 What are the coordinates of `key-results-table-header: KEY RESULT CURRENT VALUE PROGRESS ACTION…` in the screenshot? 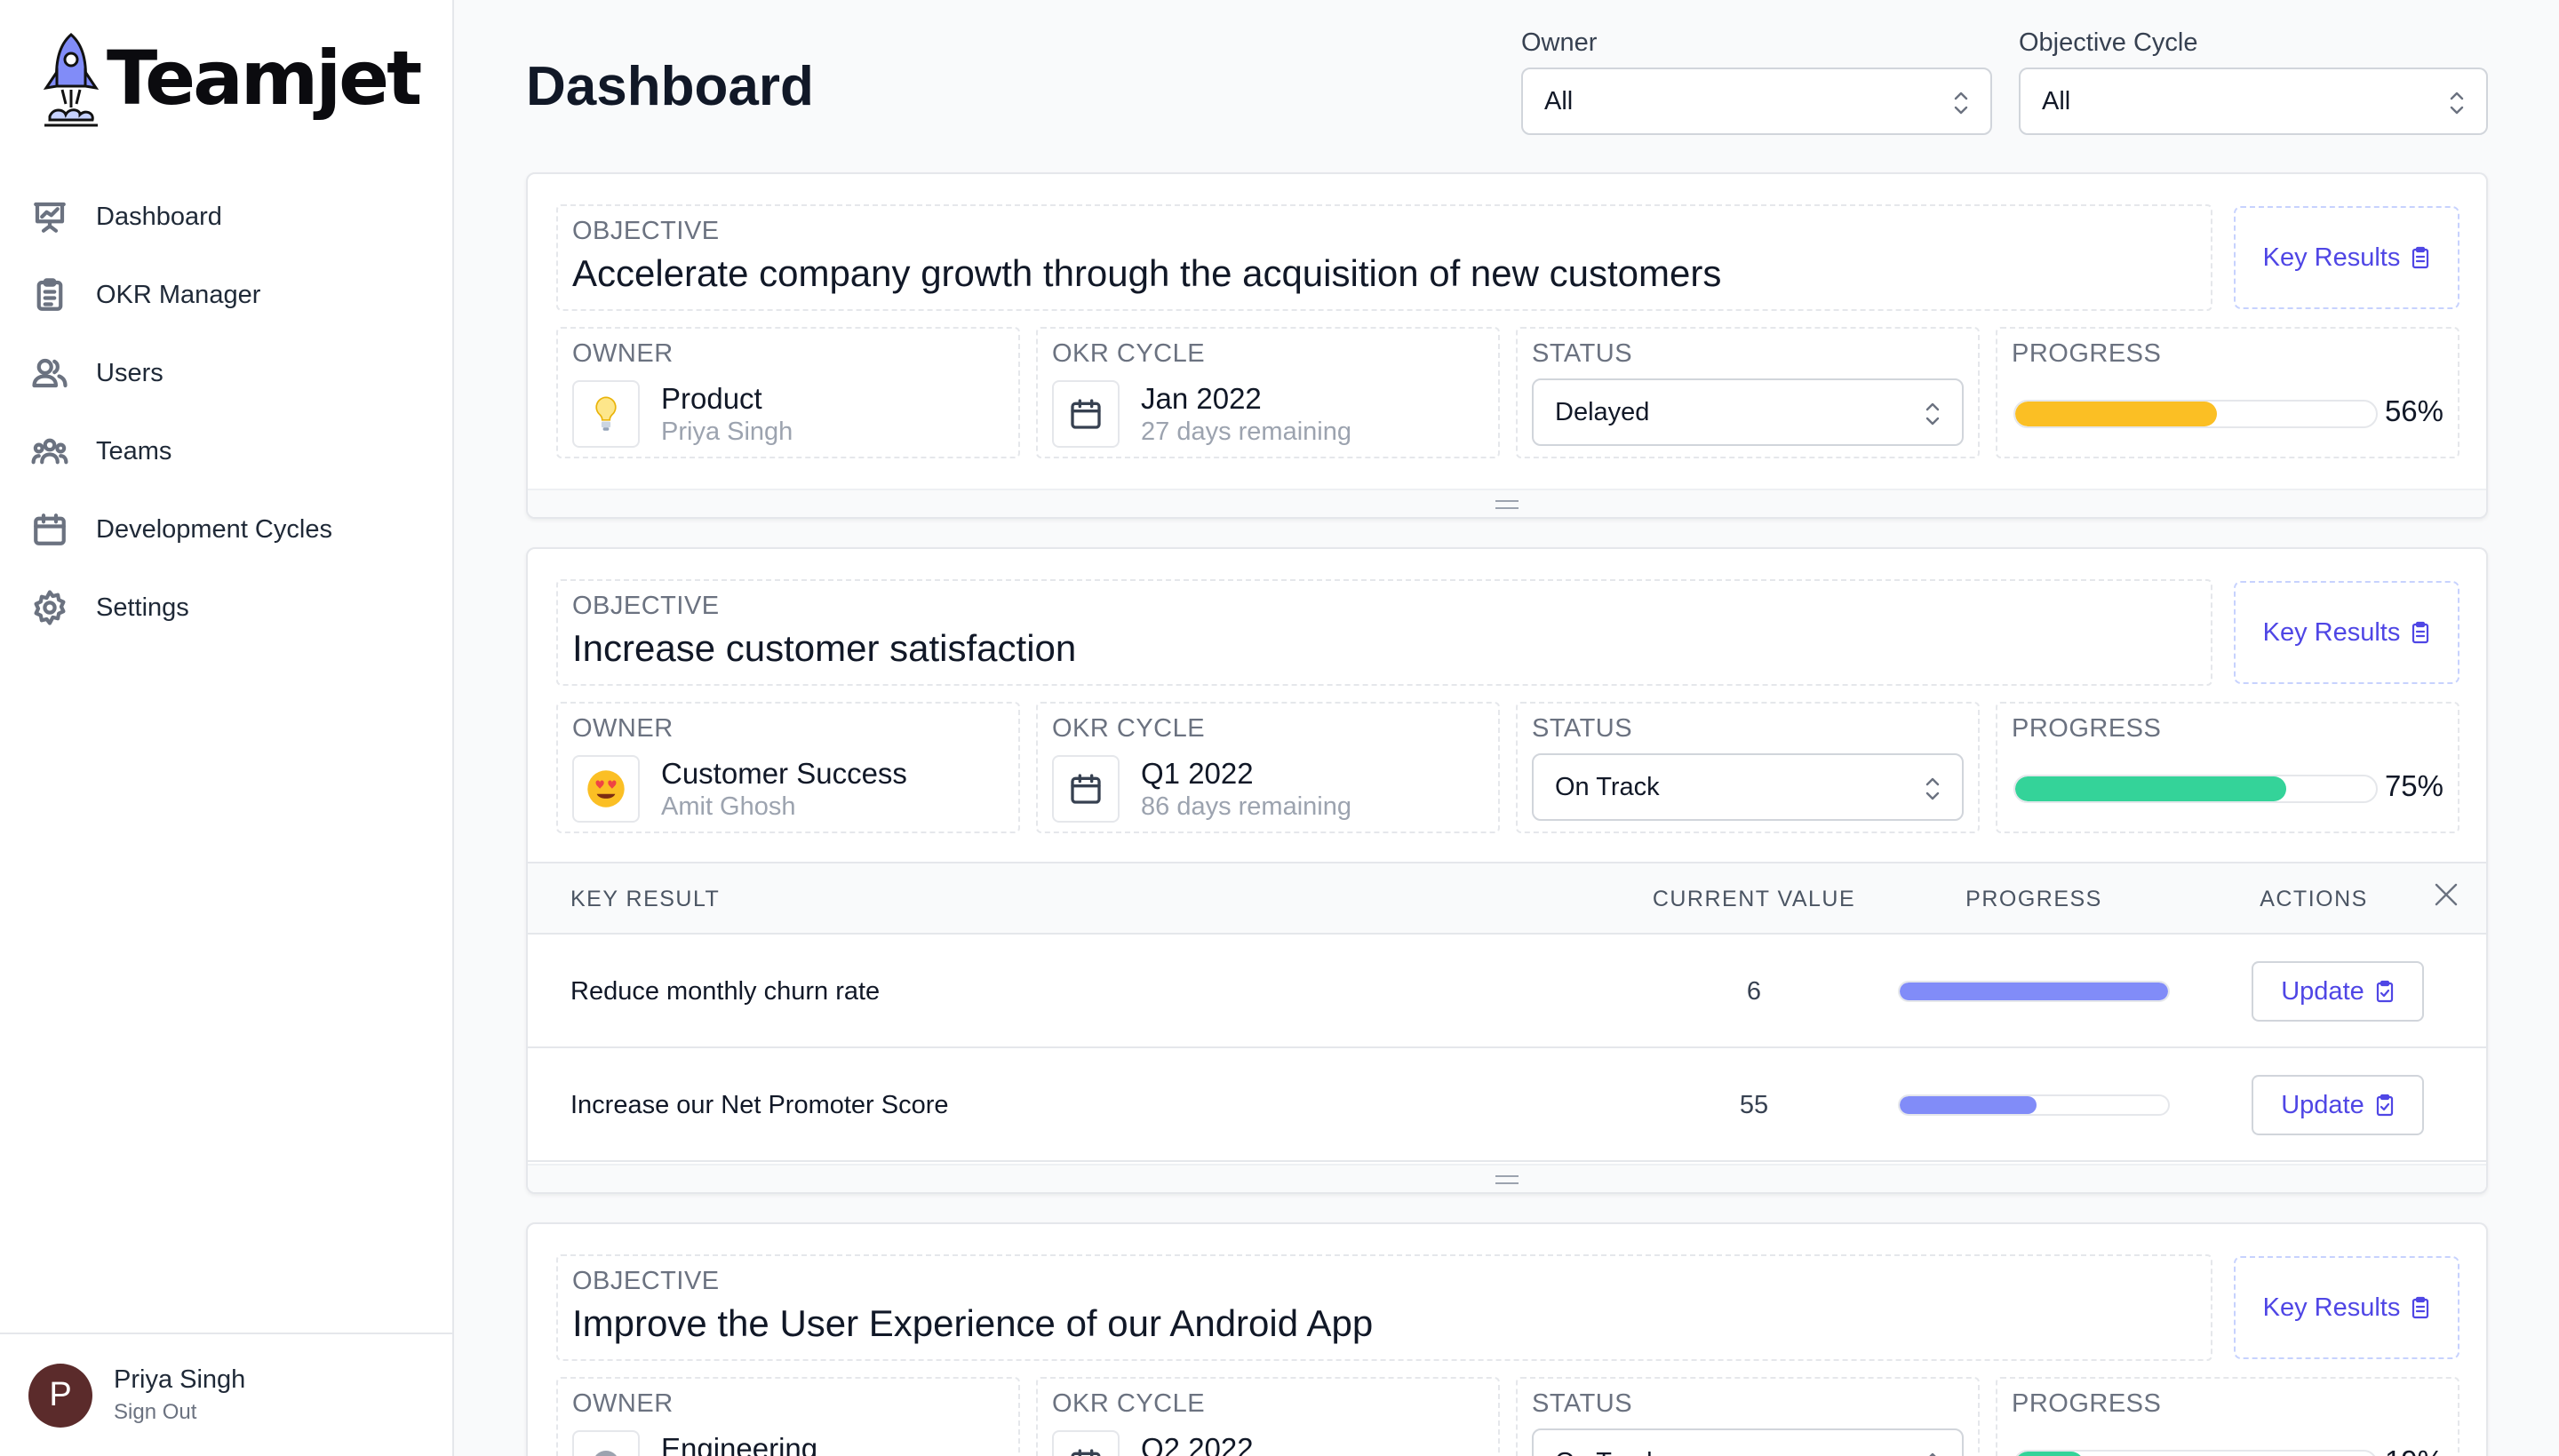 It's located at (1507, 898).